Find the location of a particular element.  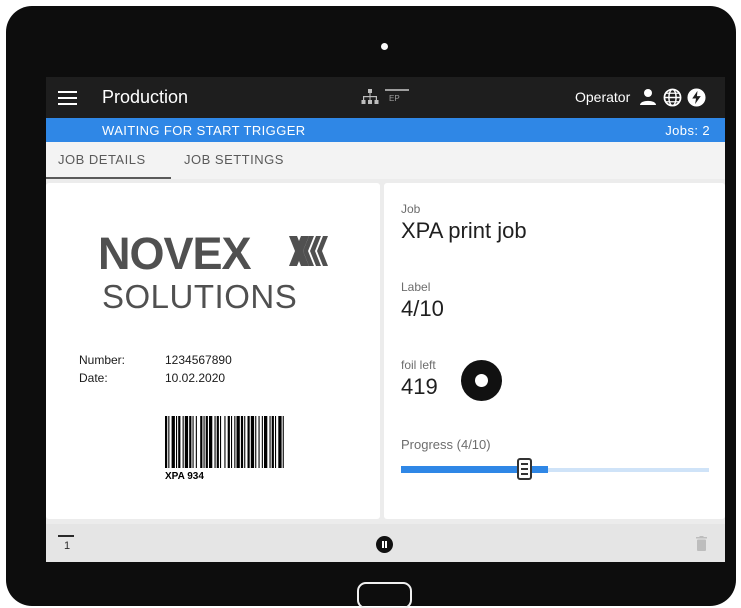

job-name: XPA print job is located at coordinates (464, 230).